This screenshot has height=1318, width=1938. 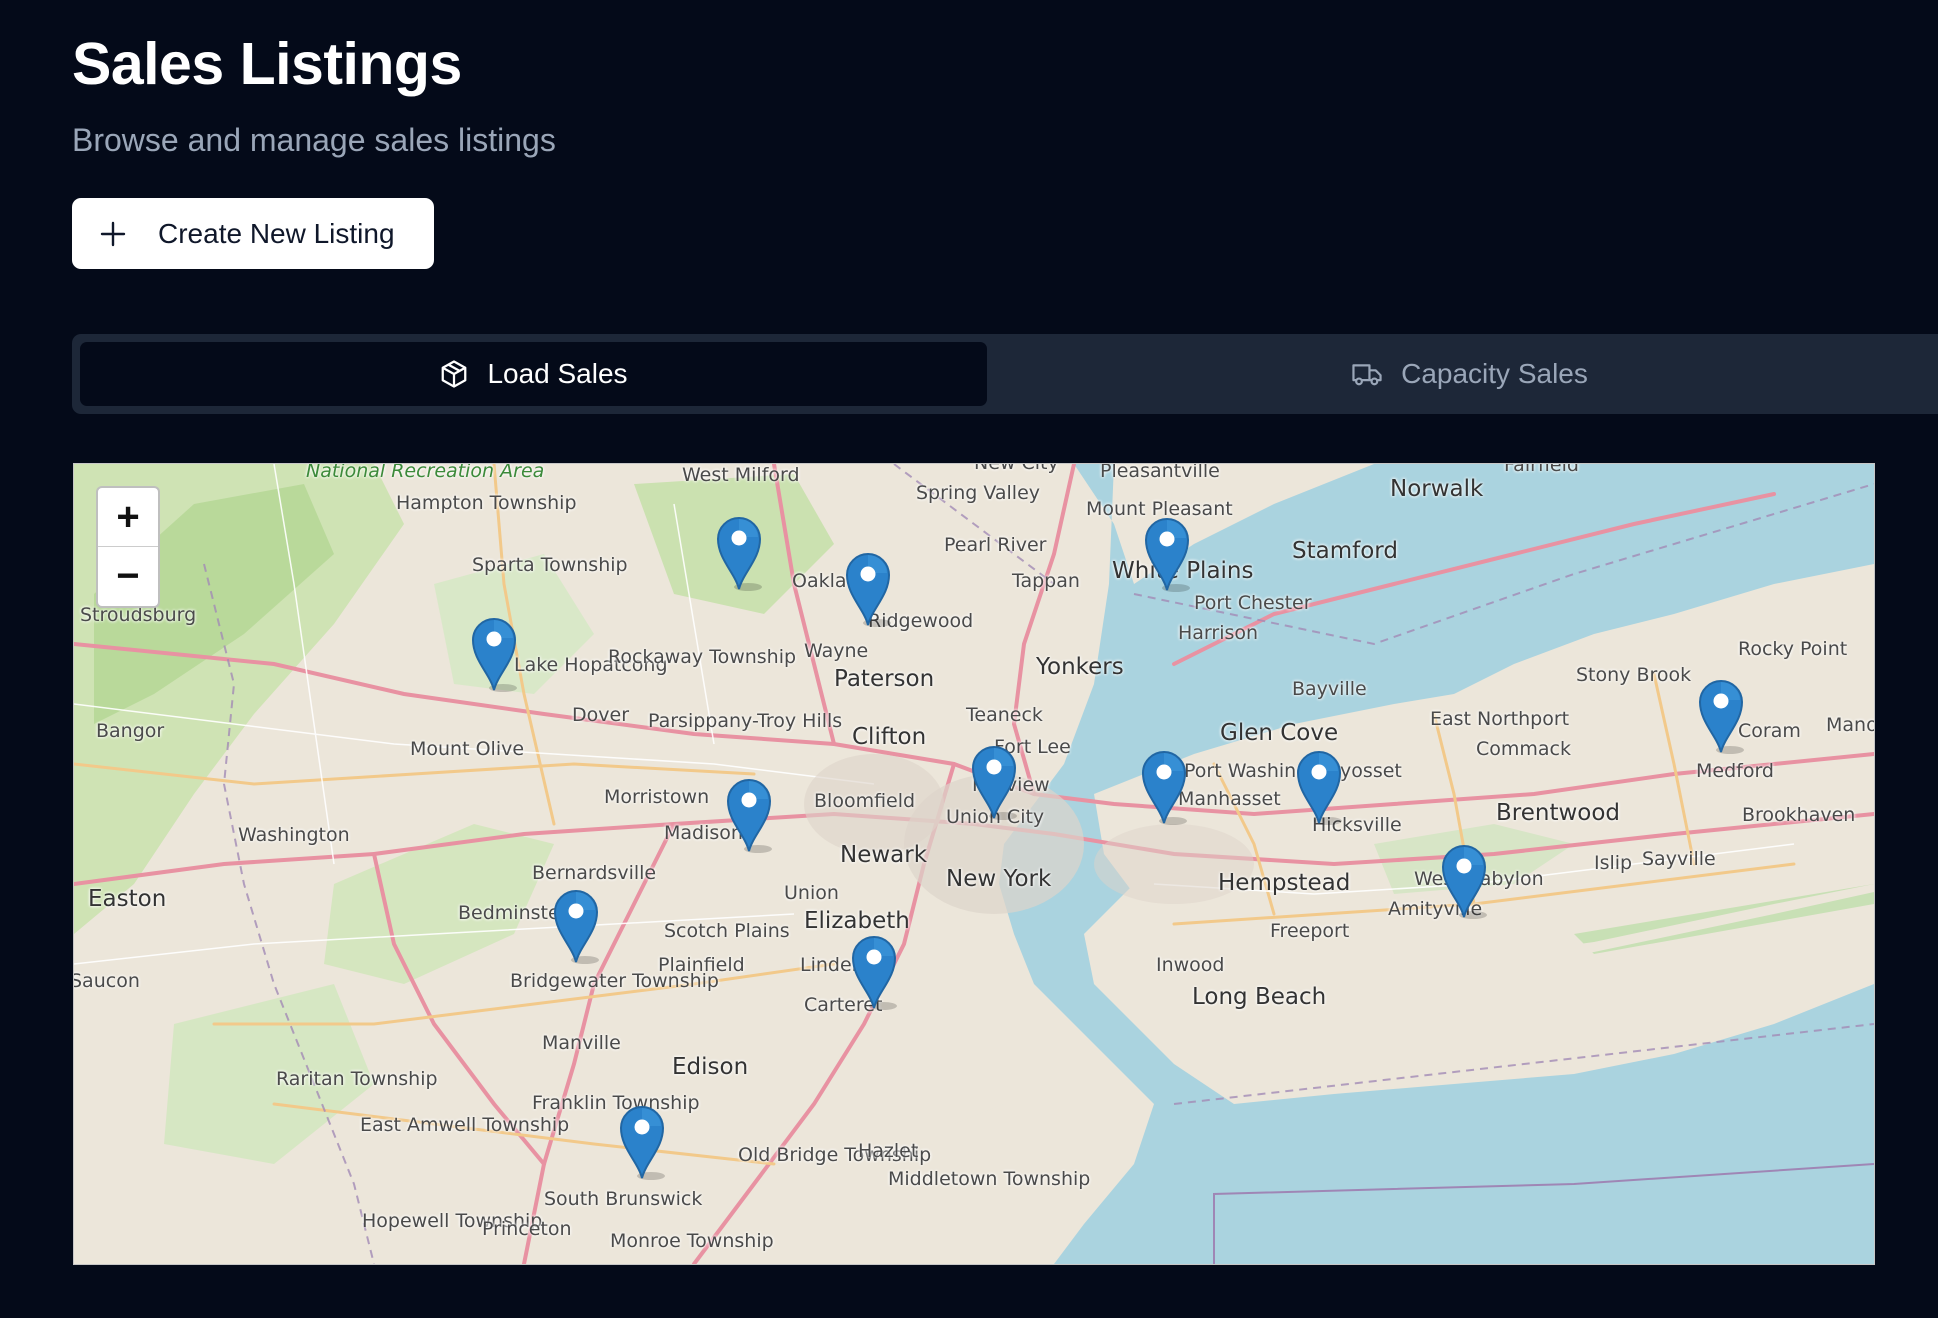 I want to click on map-label: Pearl River, so click(x=995, y=545).